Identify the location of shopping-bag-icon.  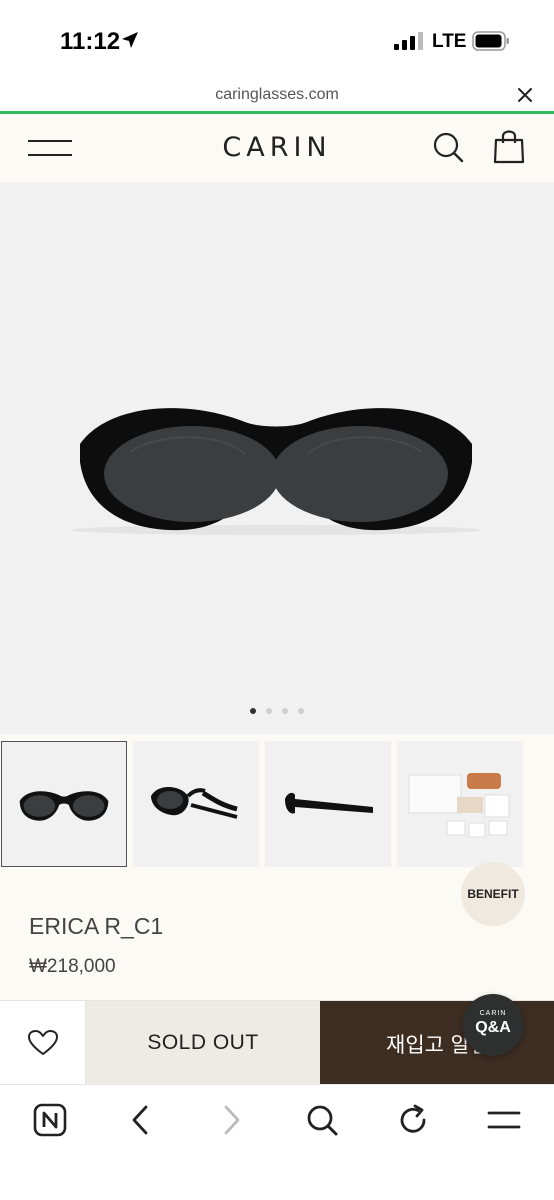
(509, 146).